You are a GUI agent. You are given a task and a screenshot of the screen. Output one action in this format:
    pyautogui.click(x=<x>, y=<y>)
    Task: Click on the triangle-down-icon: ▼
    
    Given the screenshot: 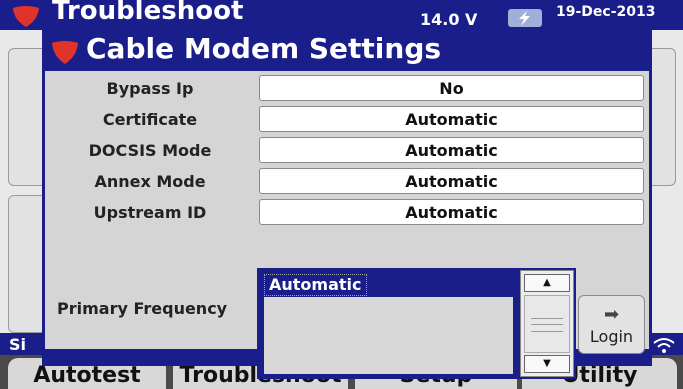 What is the action you would take?
    pyautogui.click(x=547, y=364)
    